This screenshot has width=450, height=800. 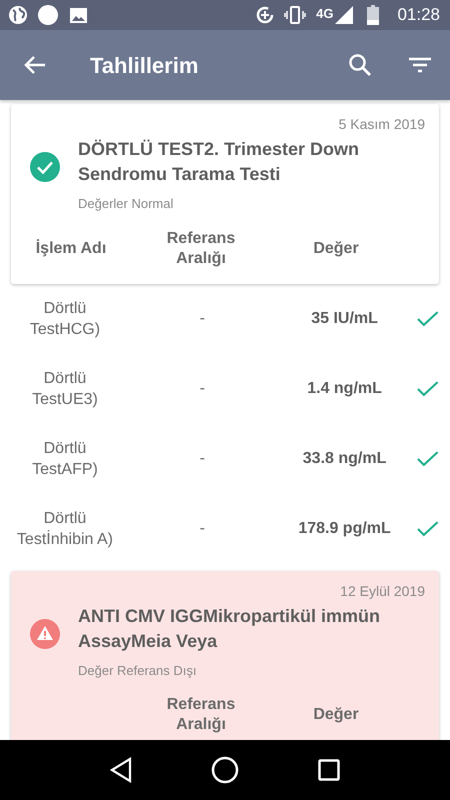 What do you see at coordinates (381, 124) in the screenshot?
I see `result-date: 5 Kasım 2019` at bounding box center [381, 124].